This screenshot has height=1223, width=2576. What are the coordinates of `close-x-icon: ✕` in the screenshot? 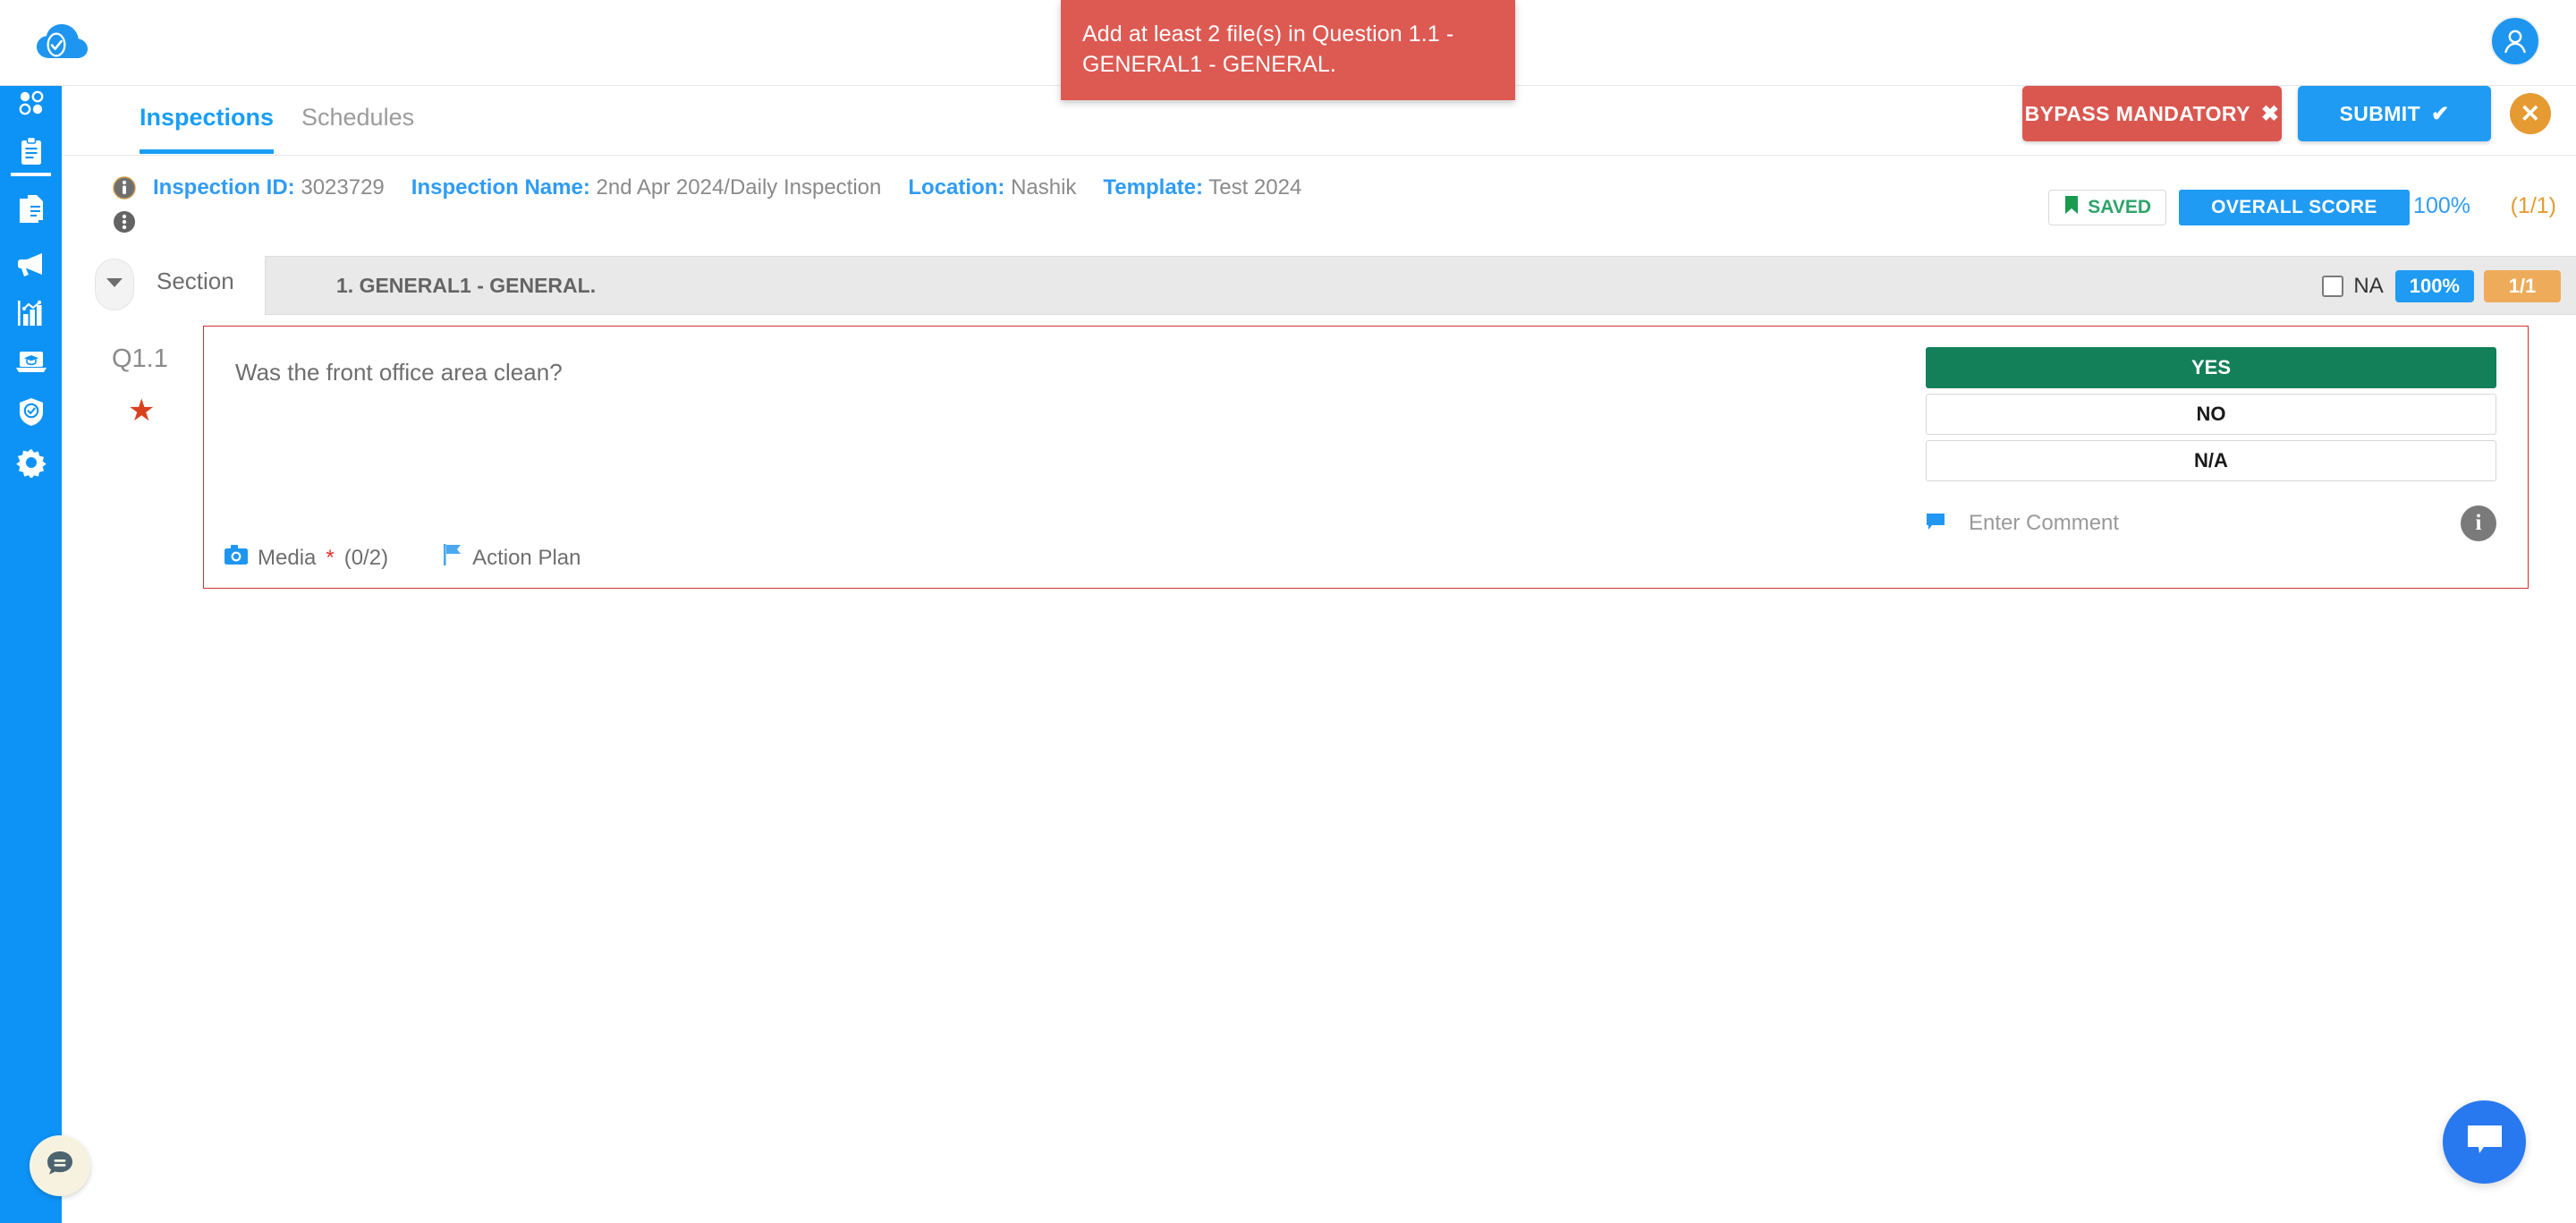 It's located at (2530, 113).